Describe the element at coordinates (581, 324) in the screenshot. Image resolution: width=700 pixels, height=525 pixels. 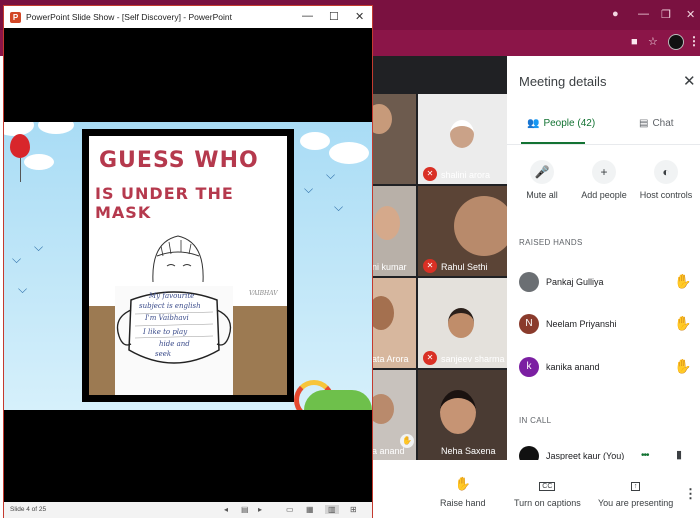
I see `participant-name: Neelam Priyanshi` at that location.